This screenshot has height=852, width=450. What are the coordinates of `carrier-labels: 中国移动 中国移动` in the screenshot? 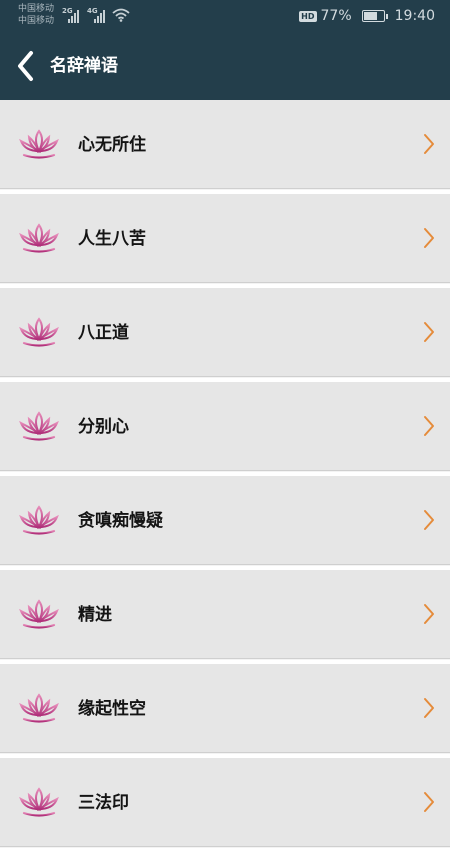 It's located at (36, 15).